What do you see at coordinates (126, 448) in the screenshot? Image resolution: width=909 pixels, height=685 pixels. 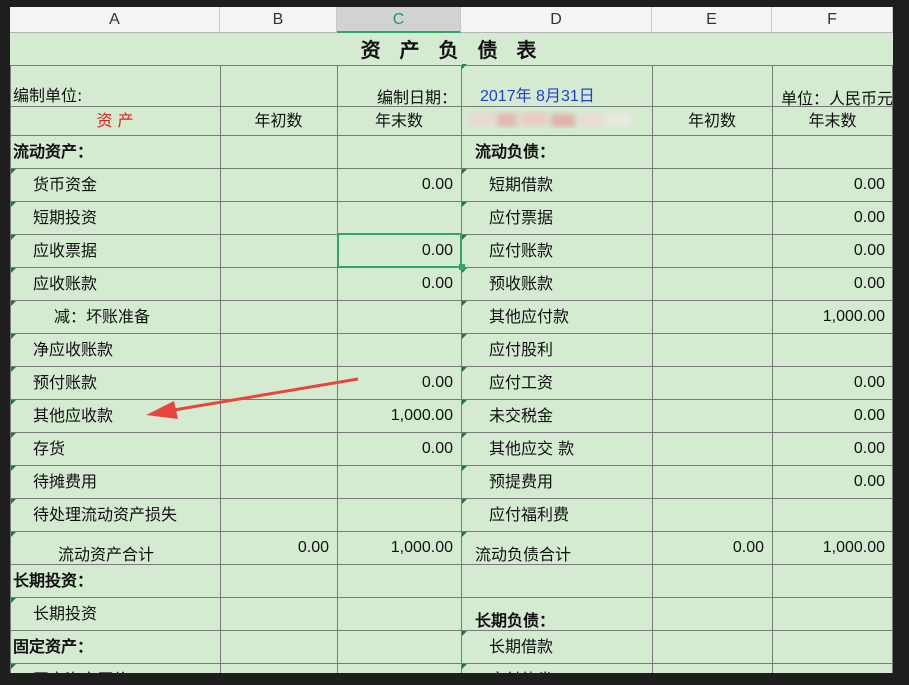 I see `asset-item-label: 存货` at bounding box center [126, 448].